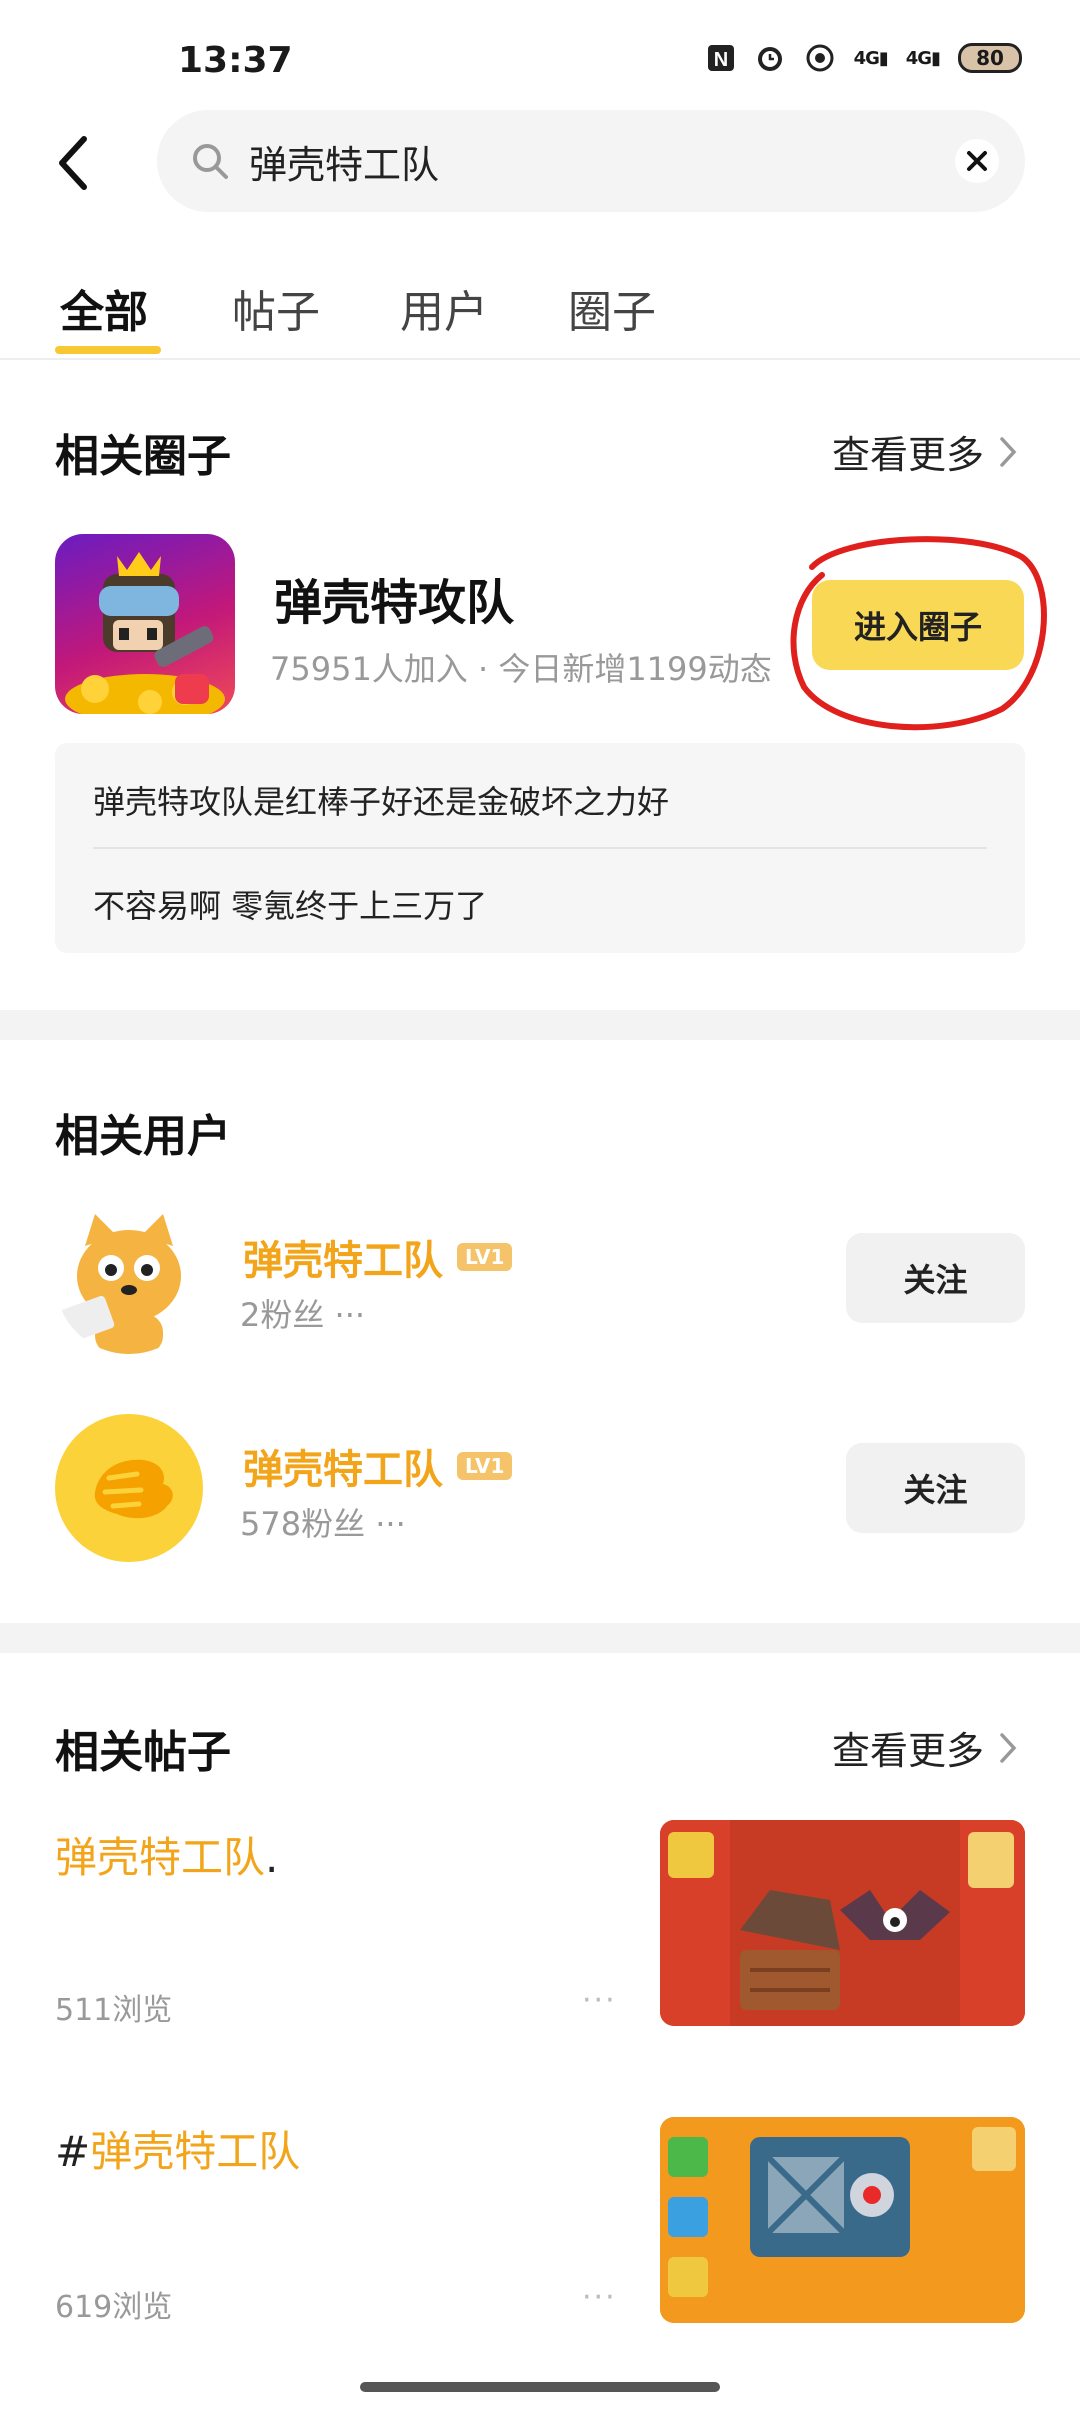 This screenshot has height=2412, width=1080. Describe the element at coordinates (73, 162) in the screenshot. I see `chevron-left-icon` at that location.